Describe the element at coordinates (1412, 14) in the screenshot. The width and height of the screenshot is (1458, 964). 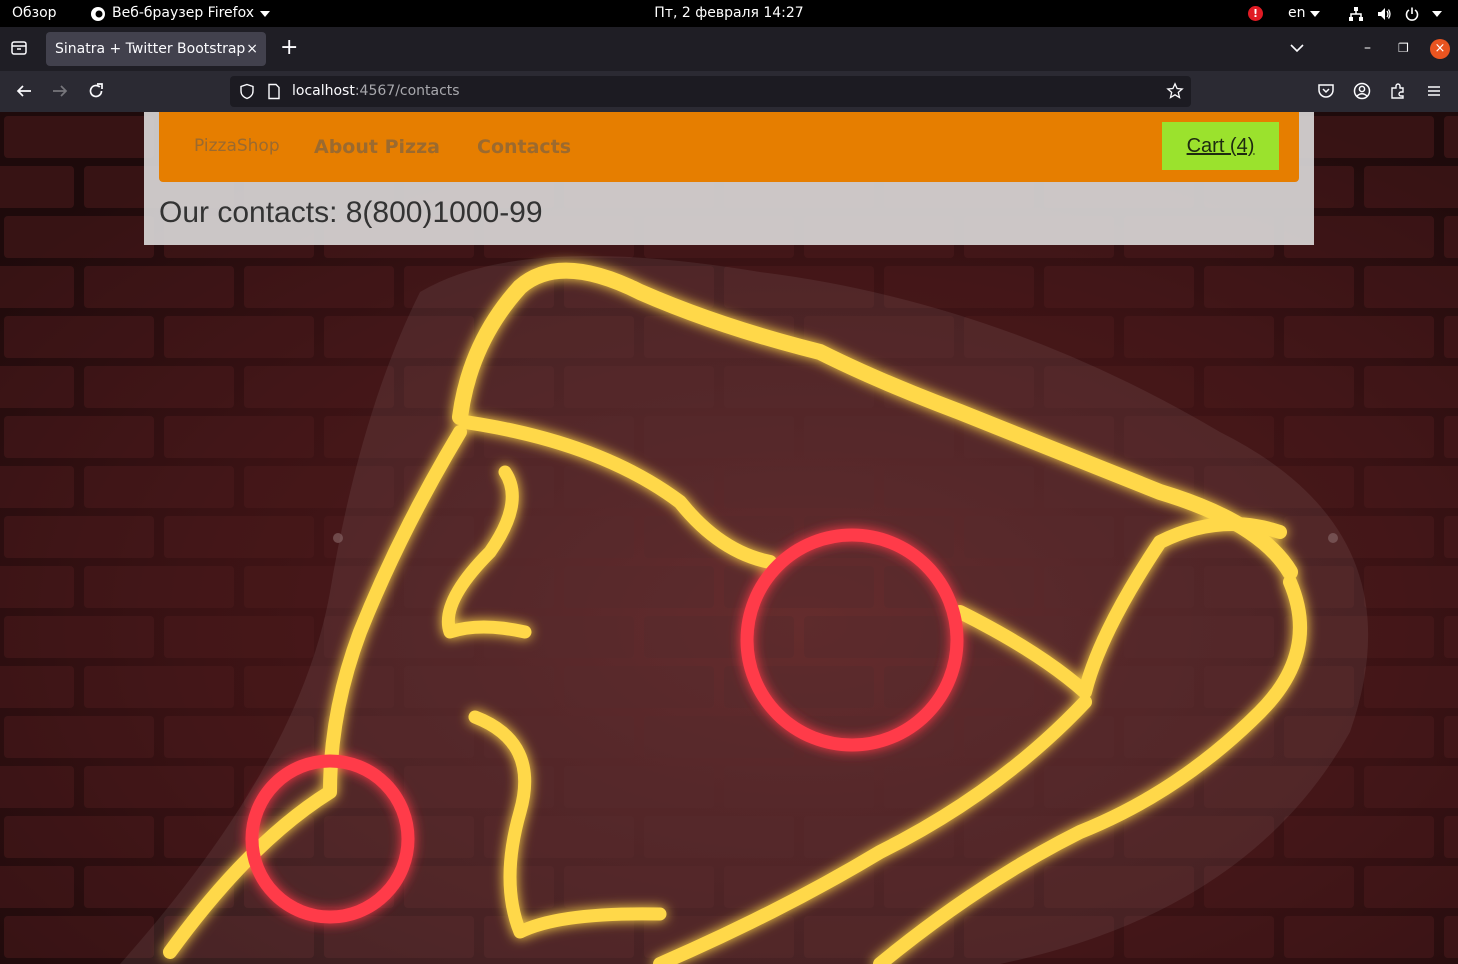
I see `power-icon` at that location.